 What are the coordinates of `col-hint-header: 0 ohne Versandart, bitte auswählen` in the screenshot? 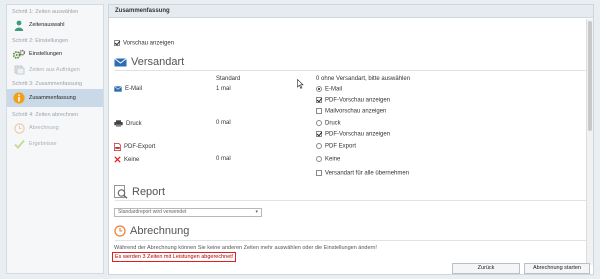 It's located at (363, 79).